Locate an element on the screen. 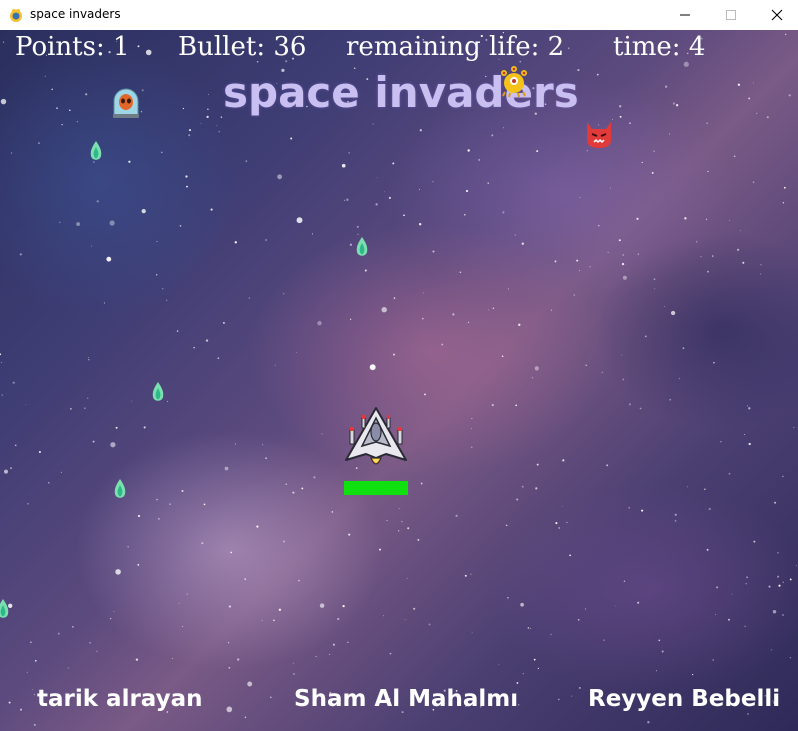  credit-name: tarik alrayan is located at coordinates (120, 699).